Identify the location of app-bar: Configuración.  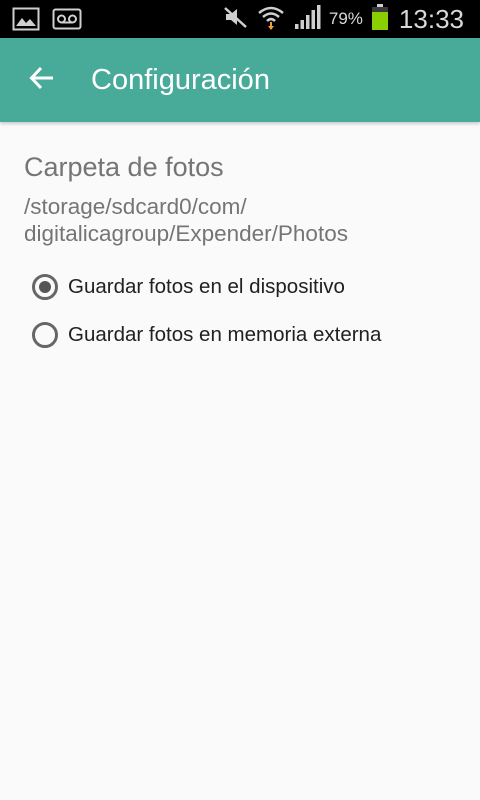
(240, 80).